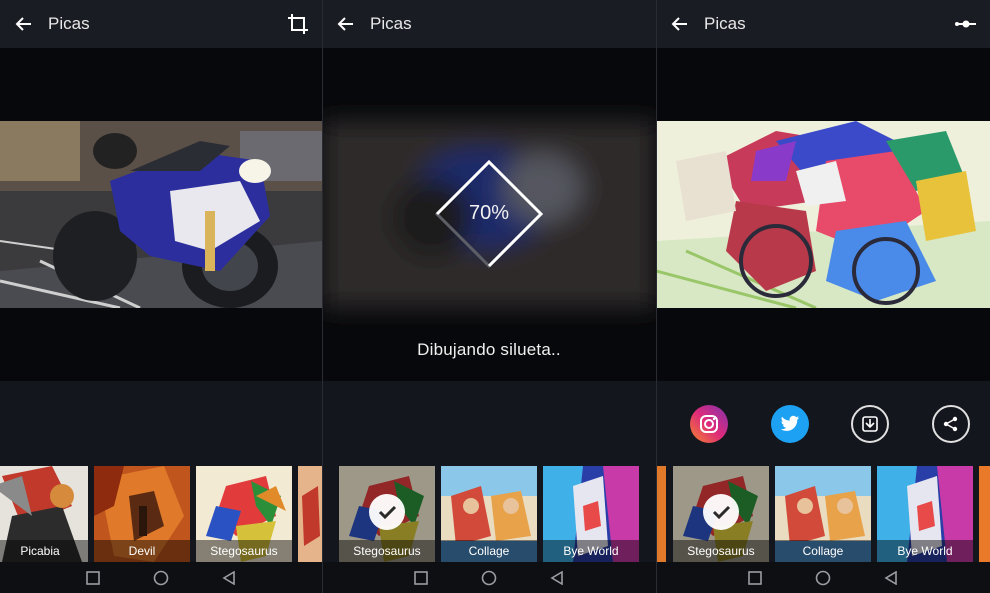  Describe the element at coordinates (823, 214) in the screenshot. I see `stylized-photo` at that location.